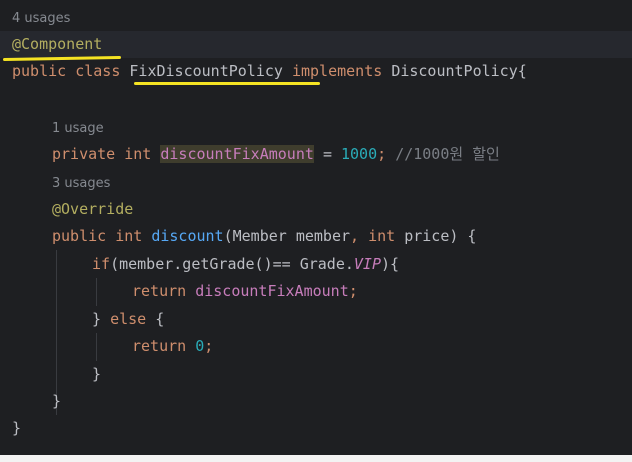  Describe the element at coordinates (337, 71) in the screenshot. I see `keyword-implements: implements` at that location.